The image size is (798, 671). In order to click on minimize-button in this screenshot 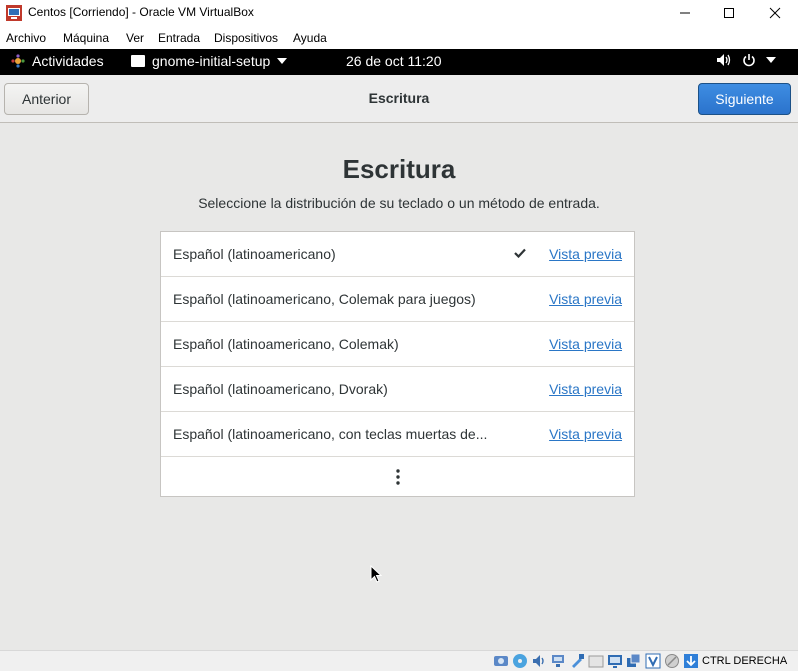, I will do `click(685, 13)`.